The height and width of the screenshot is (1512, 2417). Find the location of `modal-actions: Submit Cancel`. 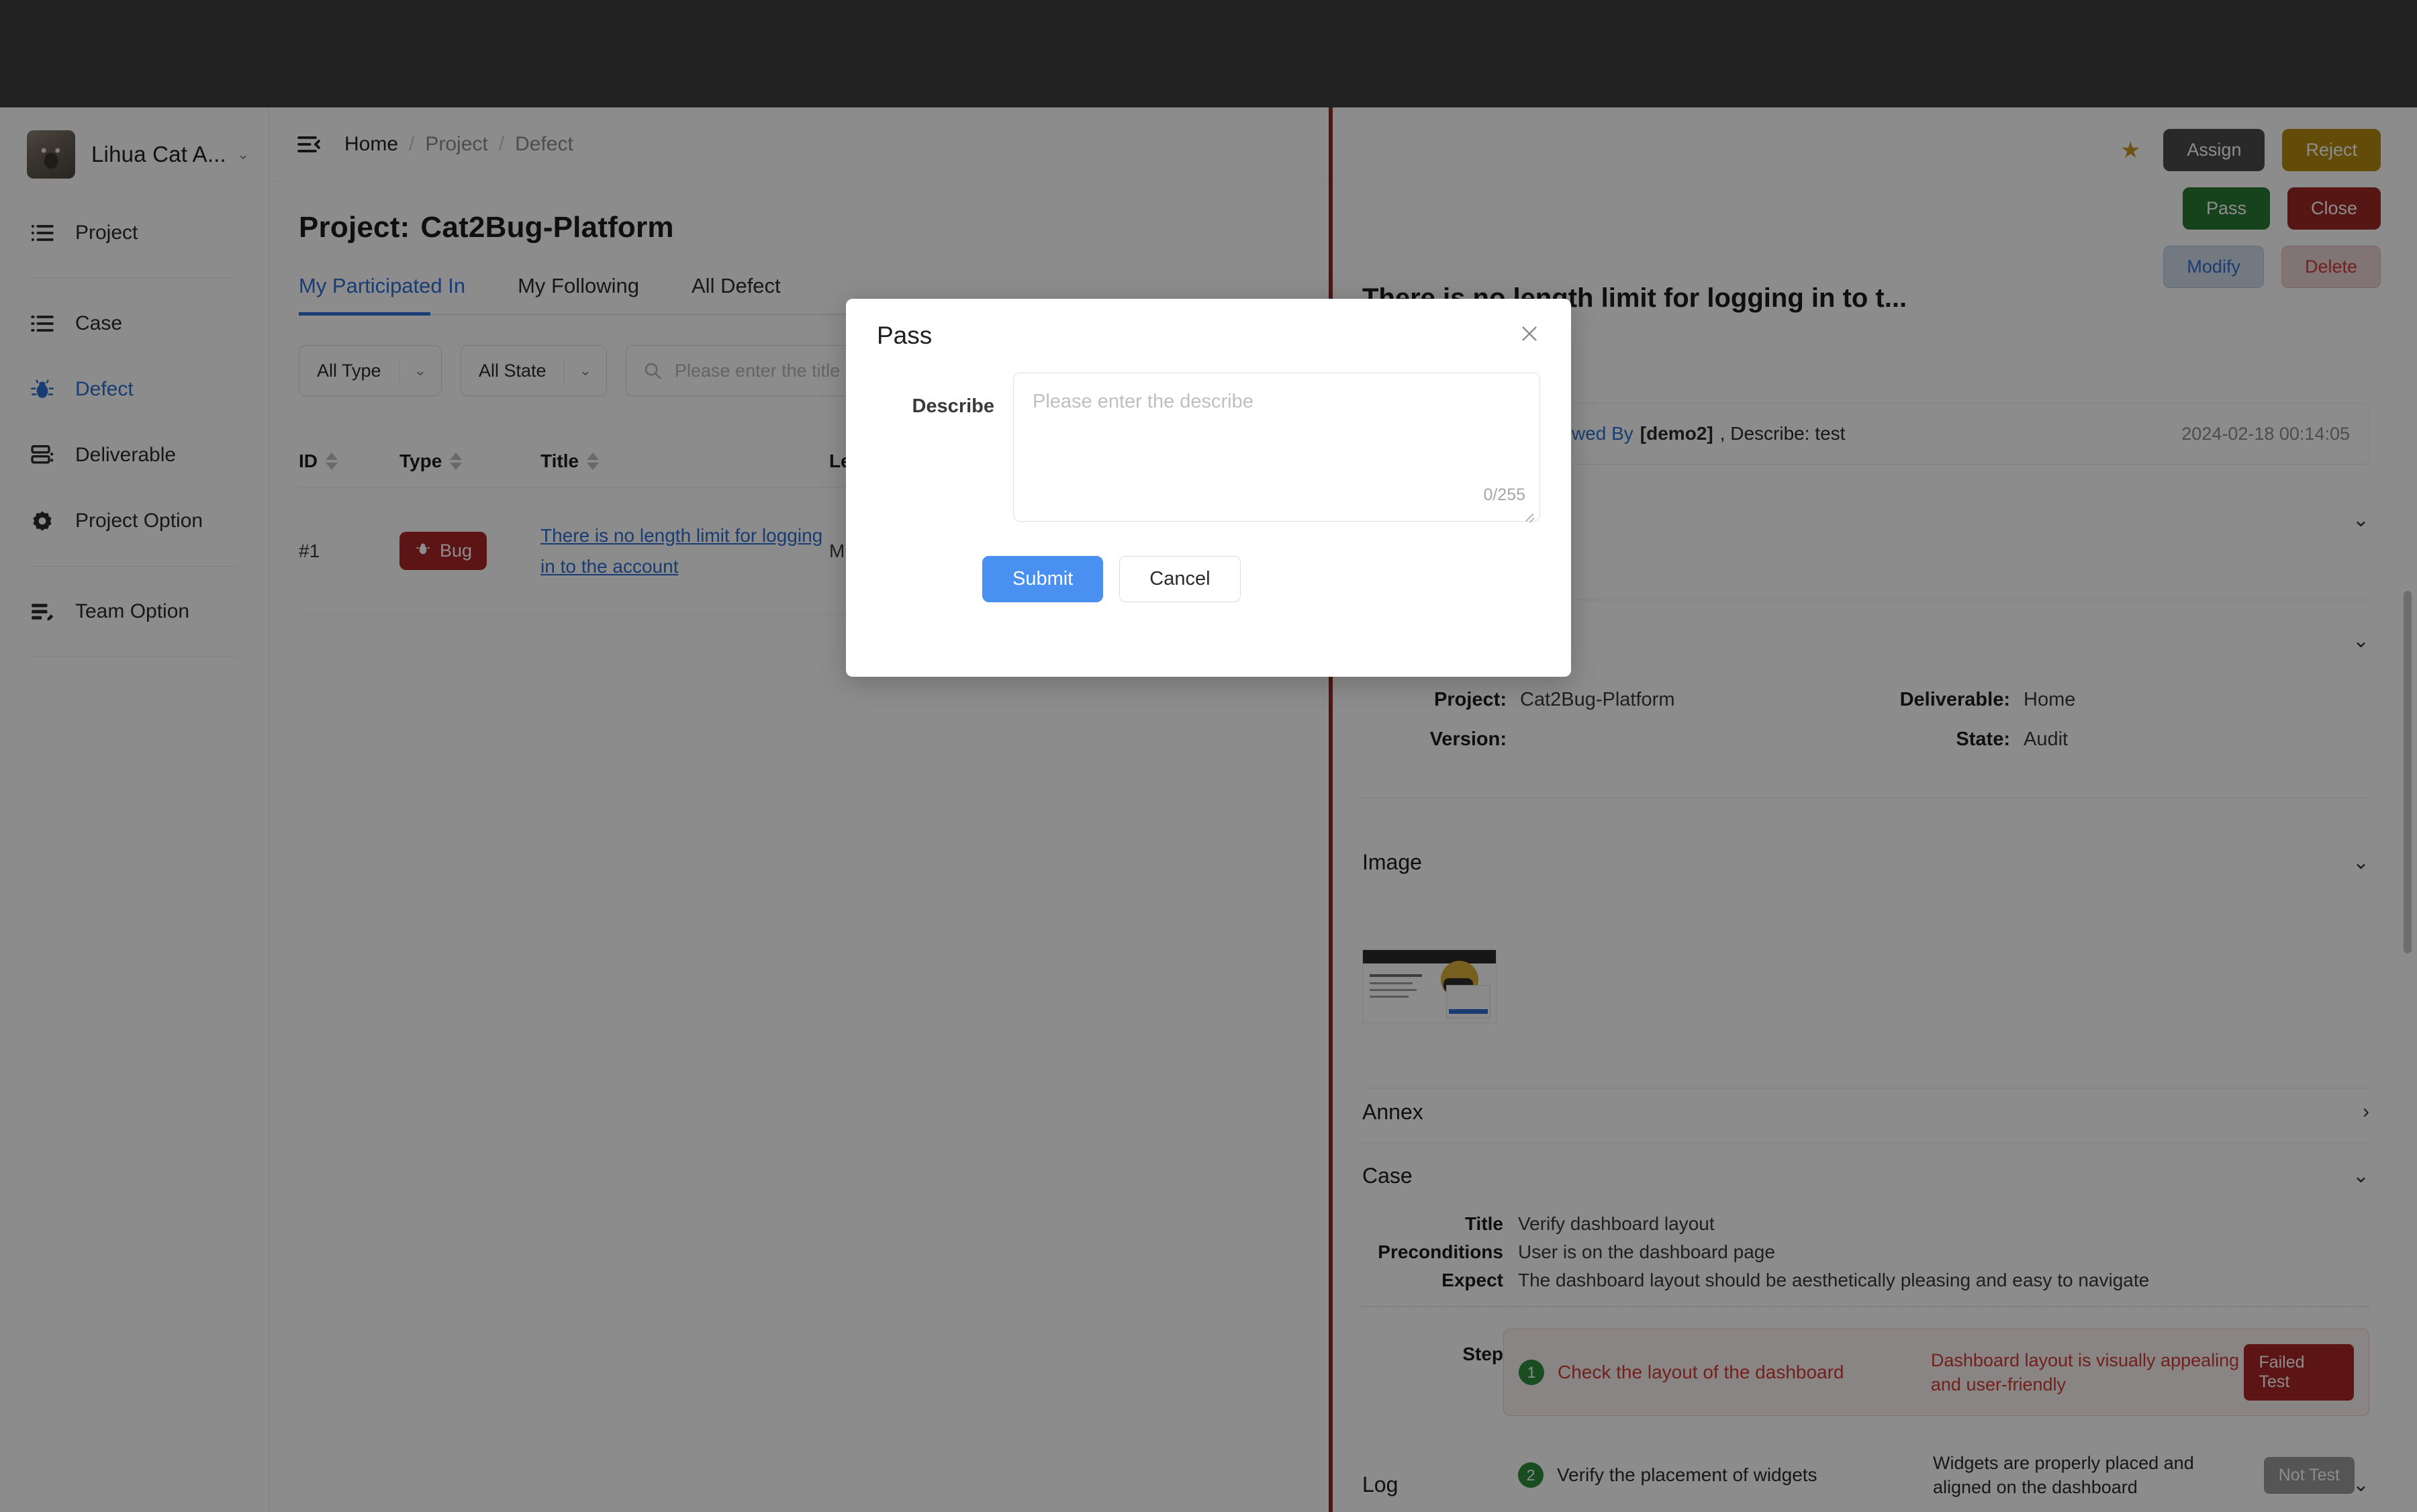

modal-actions: Submit Cancel is located at coordinates (1208, 563).